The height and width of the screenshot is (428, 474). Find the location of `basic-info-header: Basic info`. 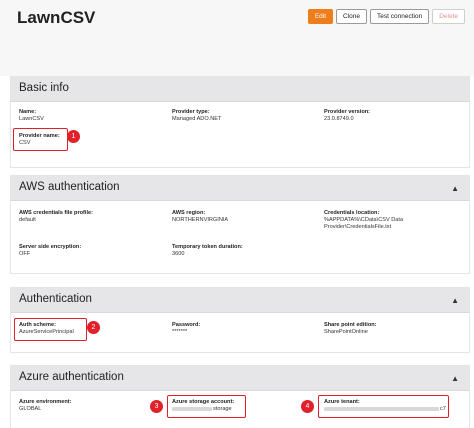

basic-info-header: Basic info is located at coordinates (240, 89).